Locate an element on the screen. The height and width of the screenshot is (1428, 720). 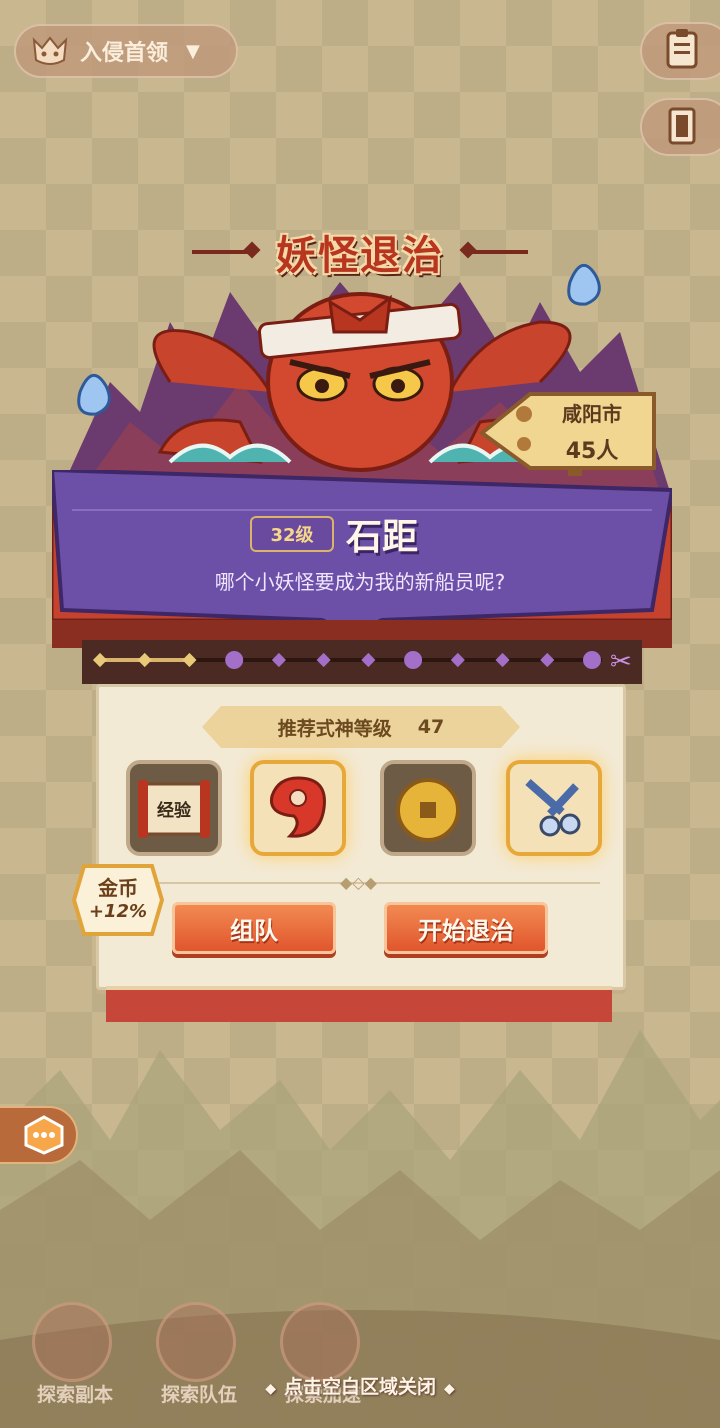
panel-bottom-edge is located at coordinates (359, 1004).